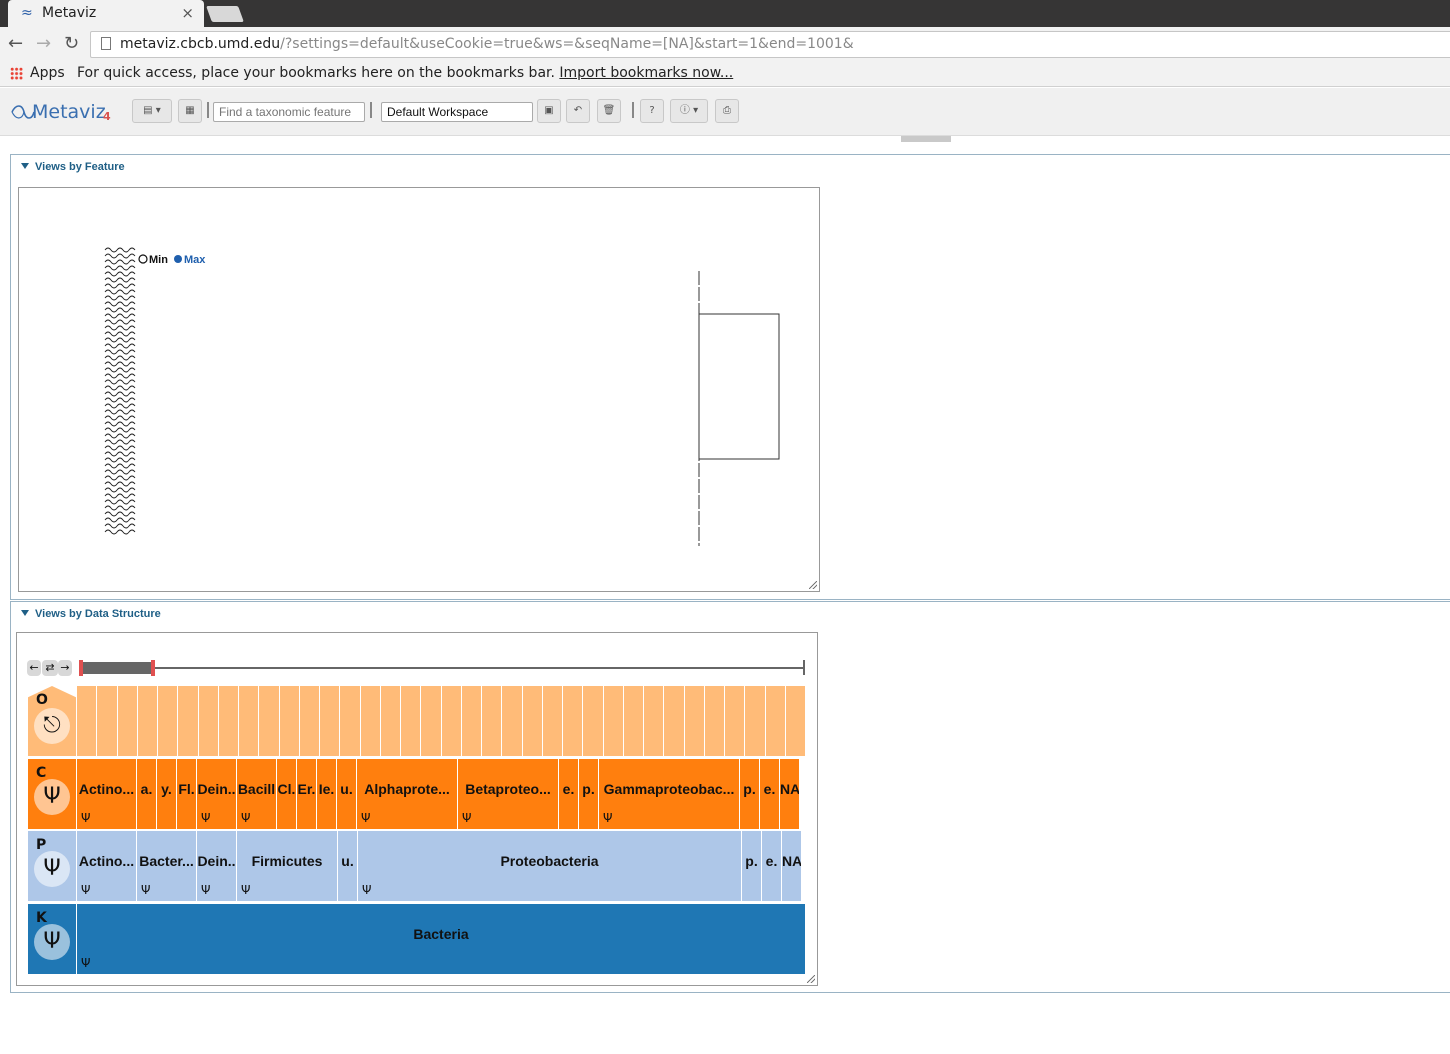 This screenshot has width=1450, height=1054. What do you see at coordinates (52, 794) in the screenshot?
I see `level-indicator-class: C Ψ` at bounding box center [52, 794].